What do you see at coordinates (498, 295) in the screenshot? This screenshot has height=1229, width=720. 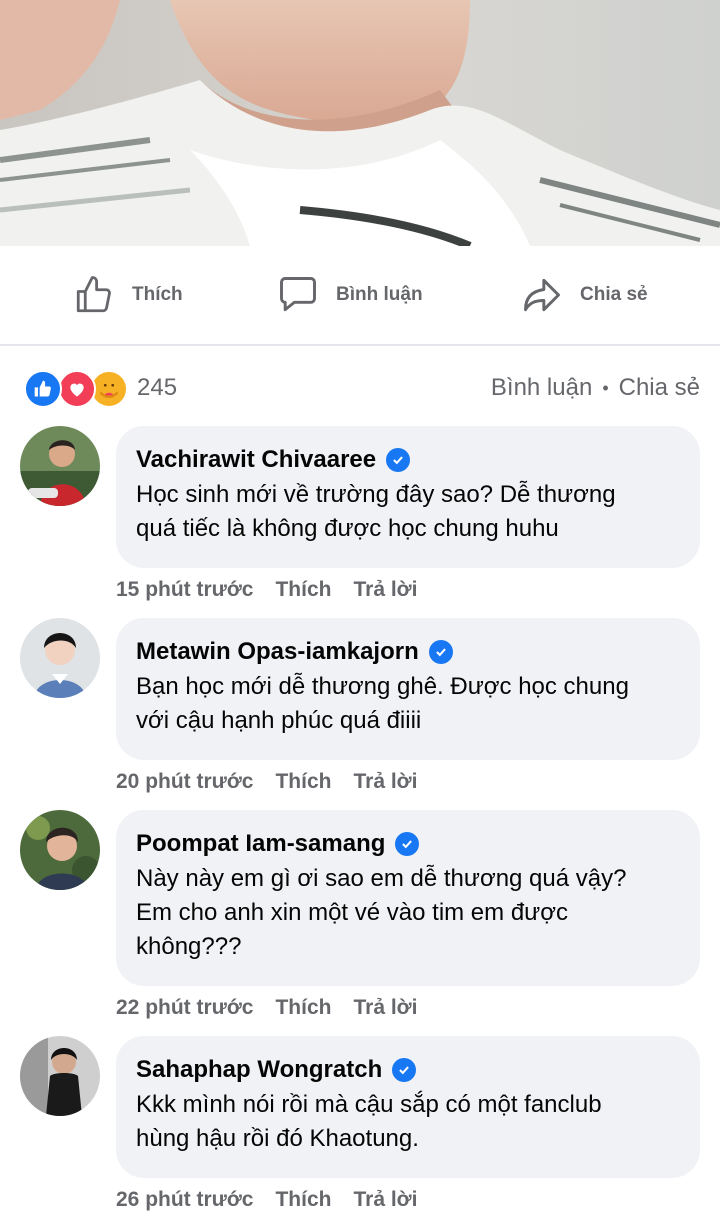 I see `comment-button: Bình luận` at bounding box center [498, 295].